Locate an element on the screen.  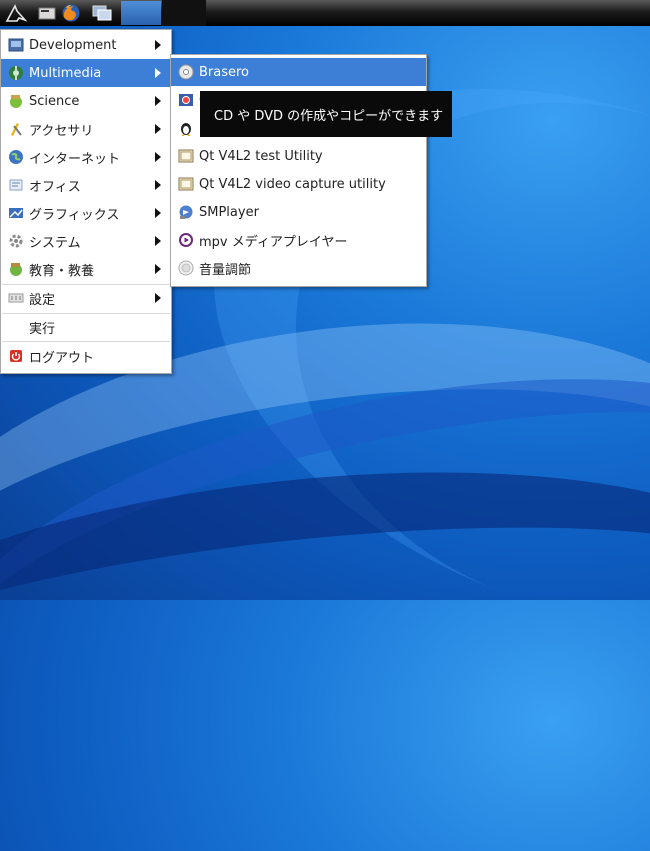
tooltip-text: CD や DVD の作成やコピーができます is located at coordinates (329, 116).